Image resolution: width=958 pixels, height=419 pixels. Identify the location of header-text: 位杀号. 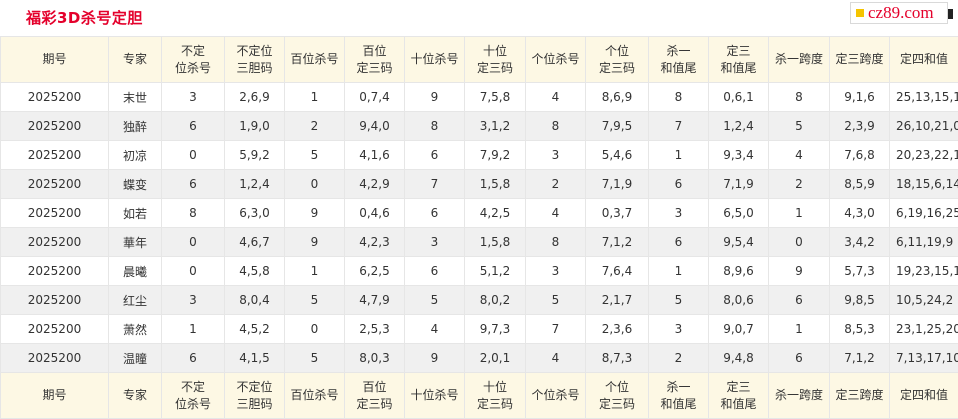
(193, 404).